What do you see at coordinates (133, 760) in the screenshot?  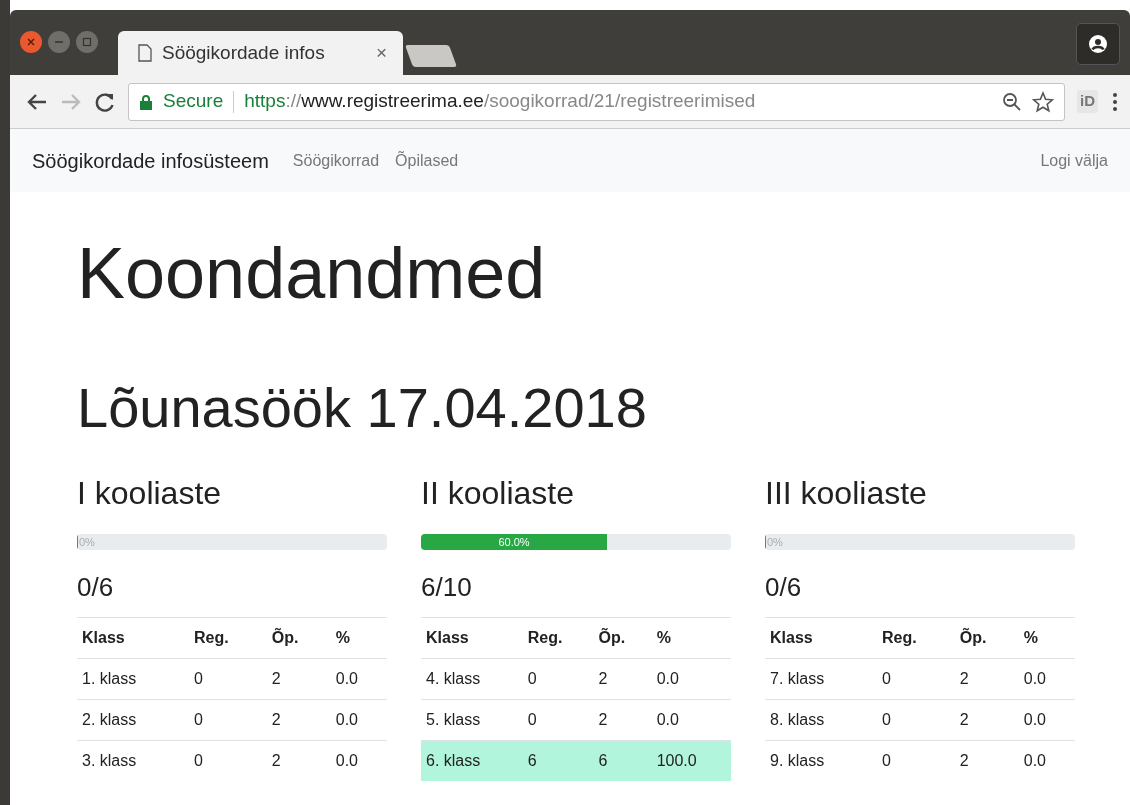 I see `table-cell: 3. klass` at bounding box center [133, 760].